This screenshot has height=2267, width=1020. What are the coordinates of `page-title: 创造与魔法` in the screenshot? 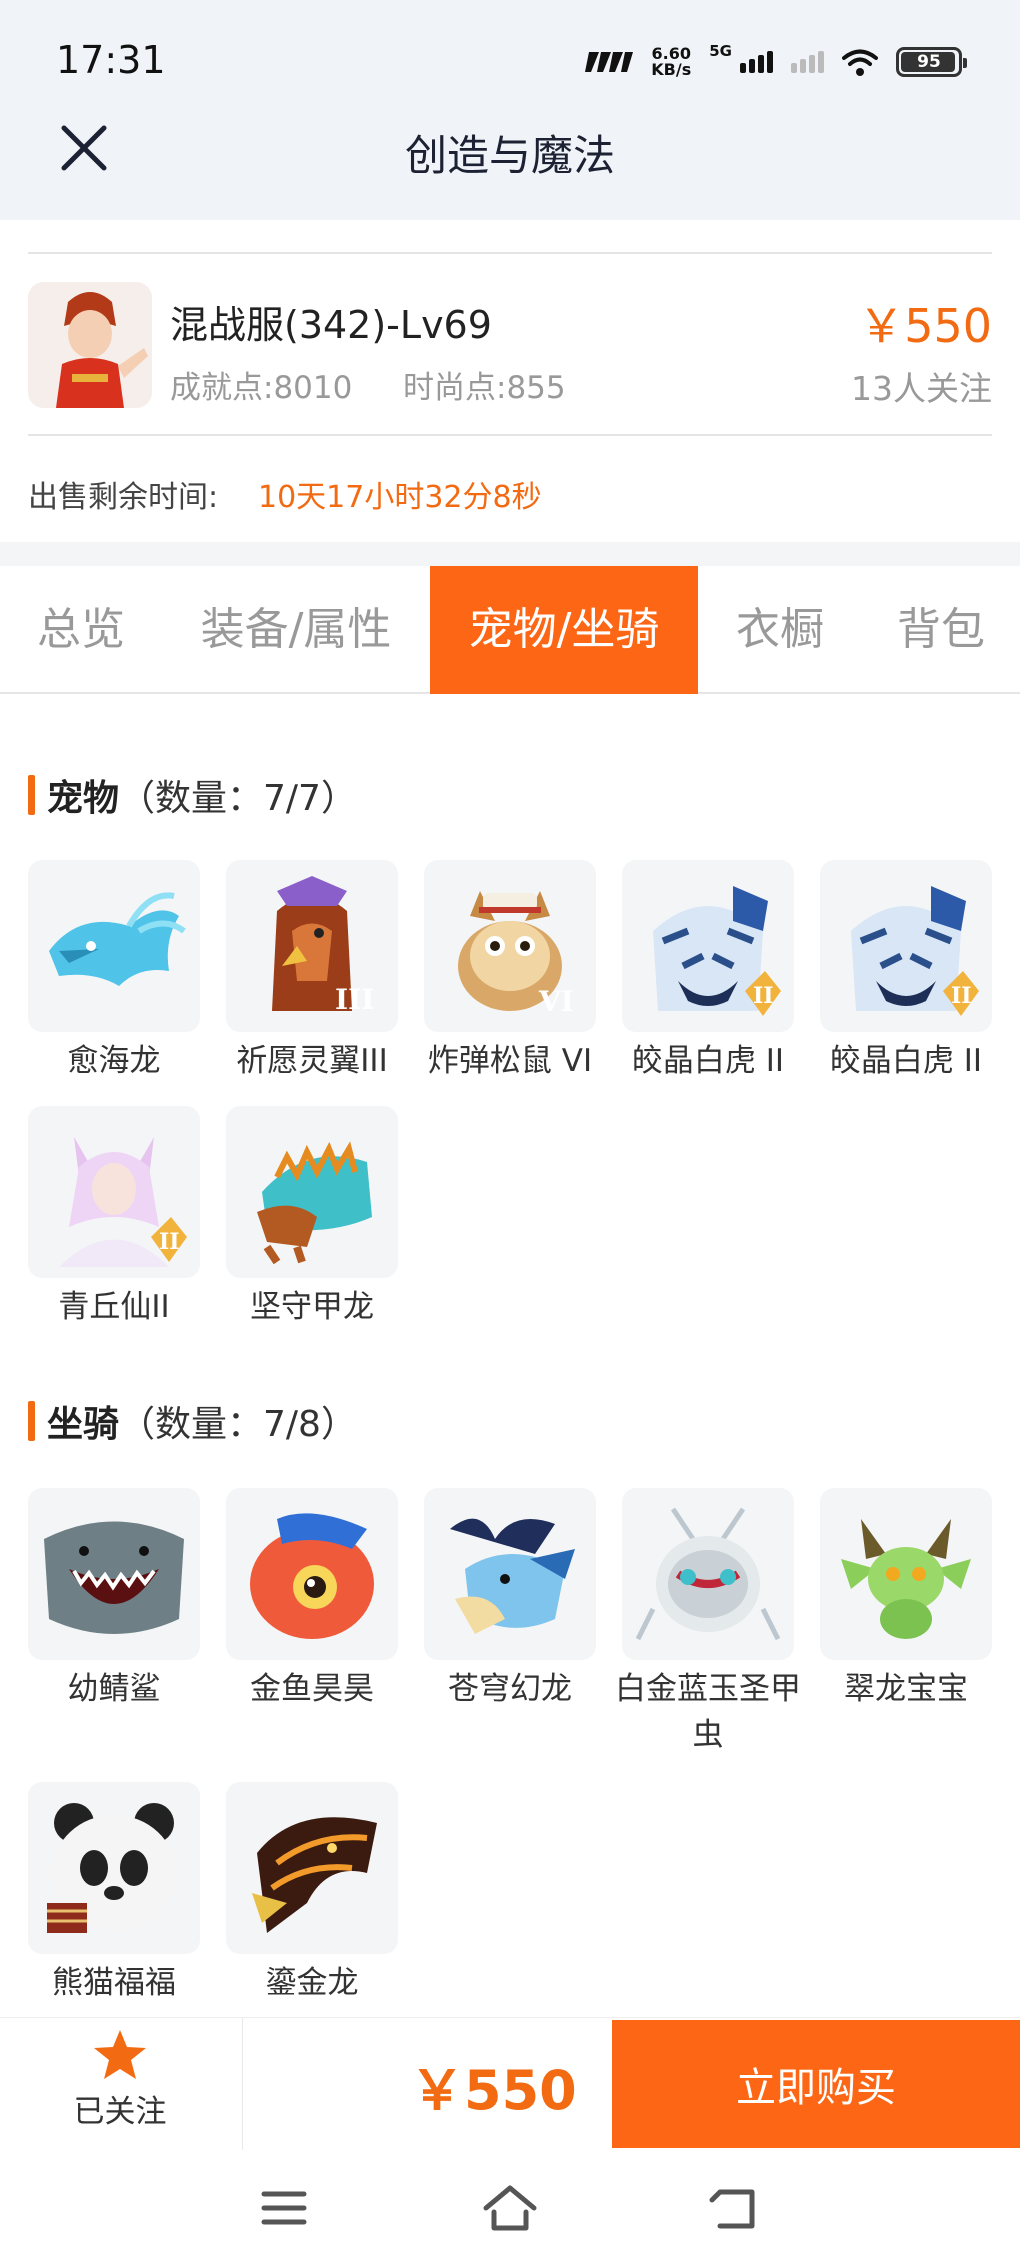 It's located at (509, 155).